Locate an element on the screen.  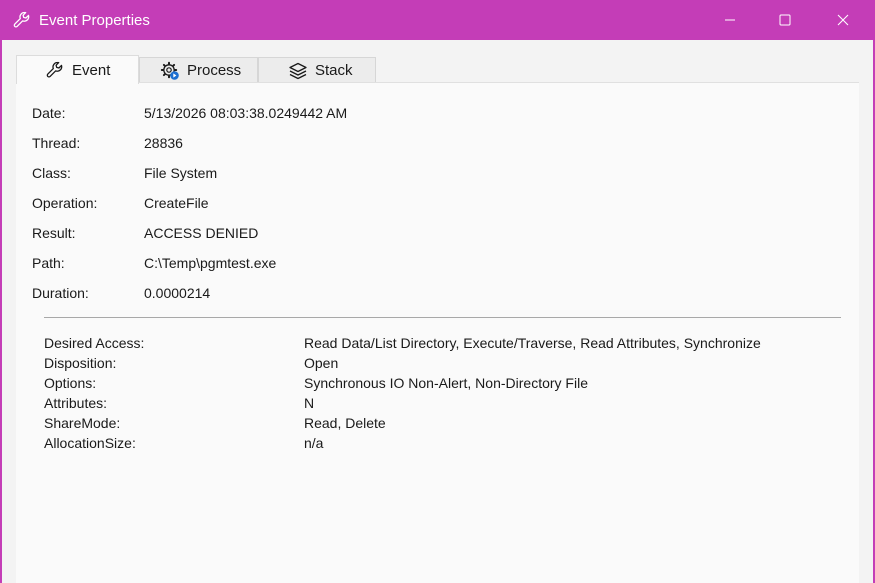
tab-label: Stack is located at coordinates (334, 70).